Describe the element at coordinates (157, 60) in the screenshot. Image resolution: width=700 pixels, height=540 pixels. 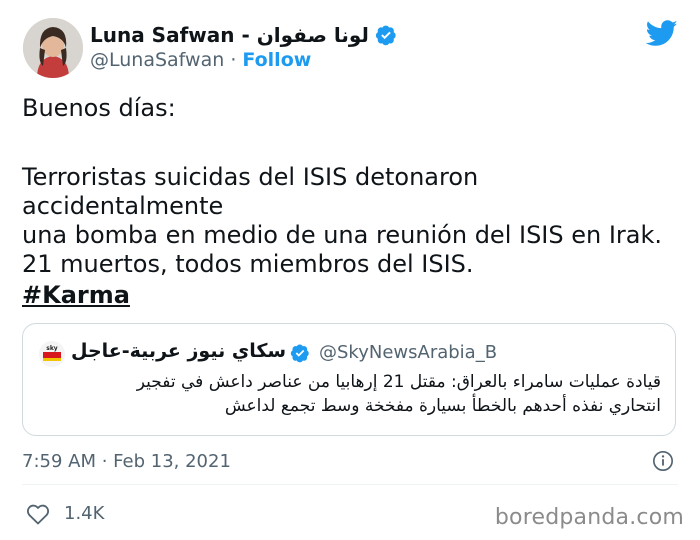
I see `author-handle: @LunaSafwan` at that location.